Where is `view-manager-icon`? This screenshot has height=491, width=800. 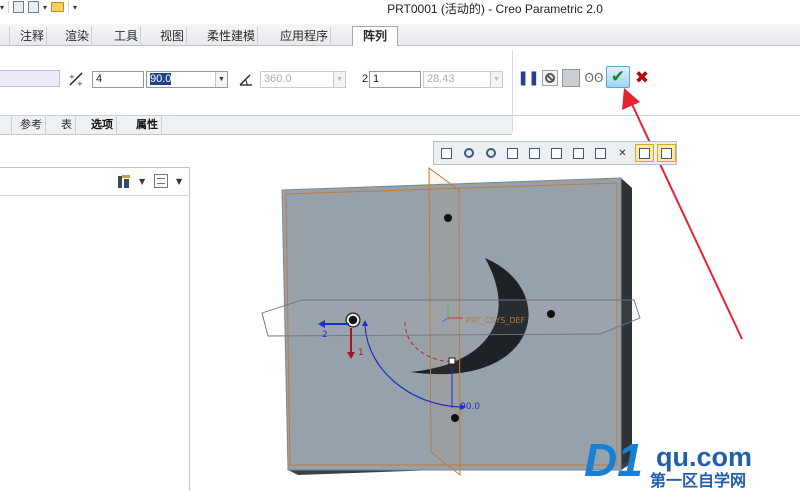 view-manager-icon is located at coordinates (578, 153).